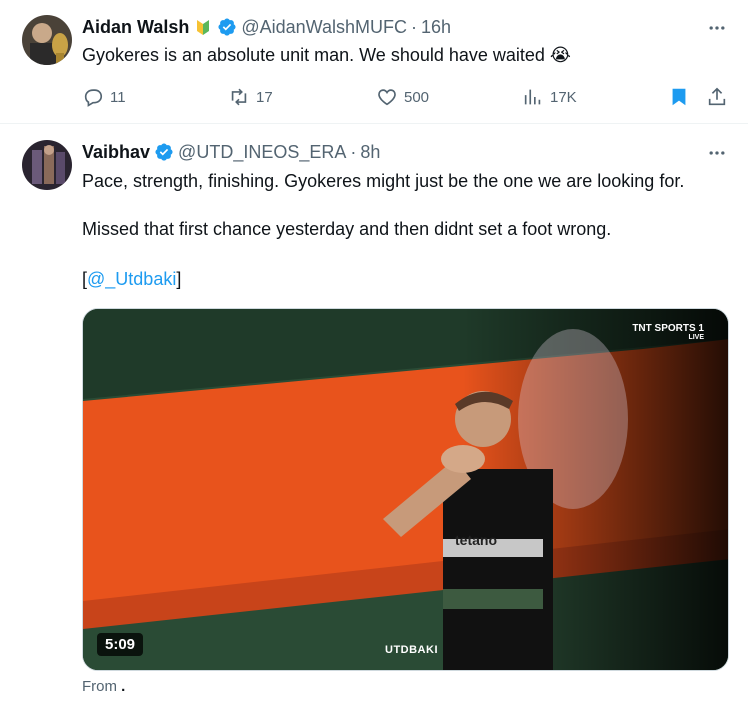 The height and width of the screenshot is (705, 748). What do you see at coordinates (476, 540) in the screenshot?
I see `shirt-sponsor-text: tetano` at bounding box center [476, 540].